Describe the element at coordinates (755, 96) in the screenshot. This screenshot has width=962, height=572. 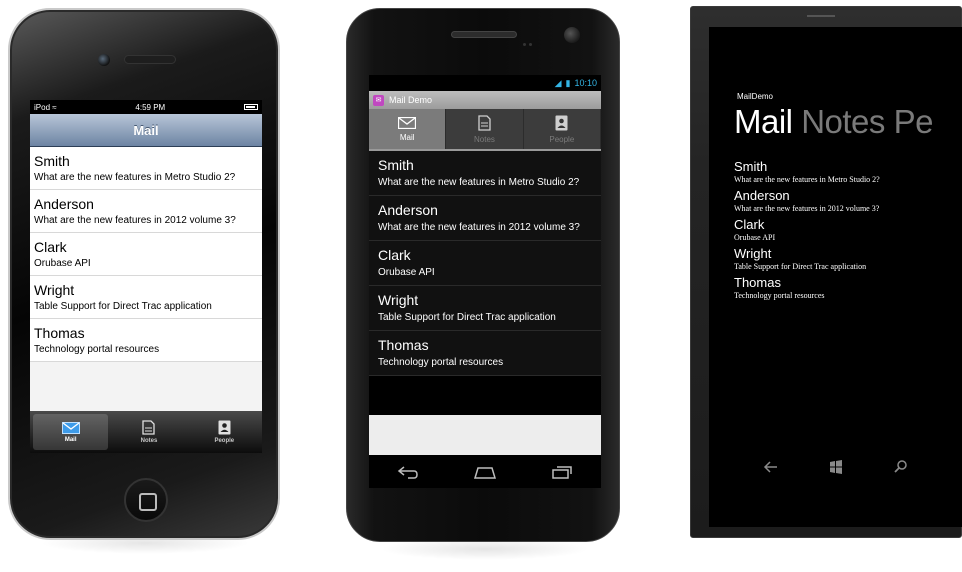
I see `app-title: MailDemo` at that location.